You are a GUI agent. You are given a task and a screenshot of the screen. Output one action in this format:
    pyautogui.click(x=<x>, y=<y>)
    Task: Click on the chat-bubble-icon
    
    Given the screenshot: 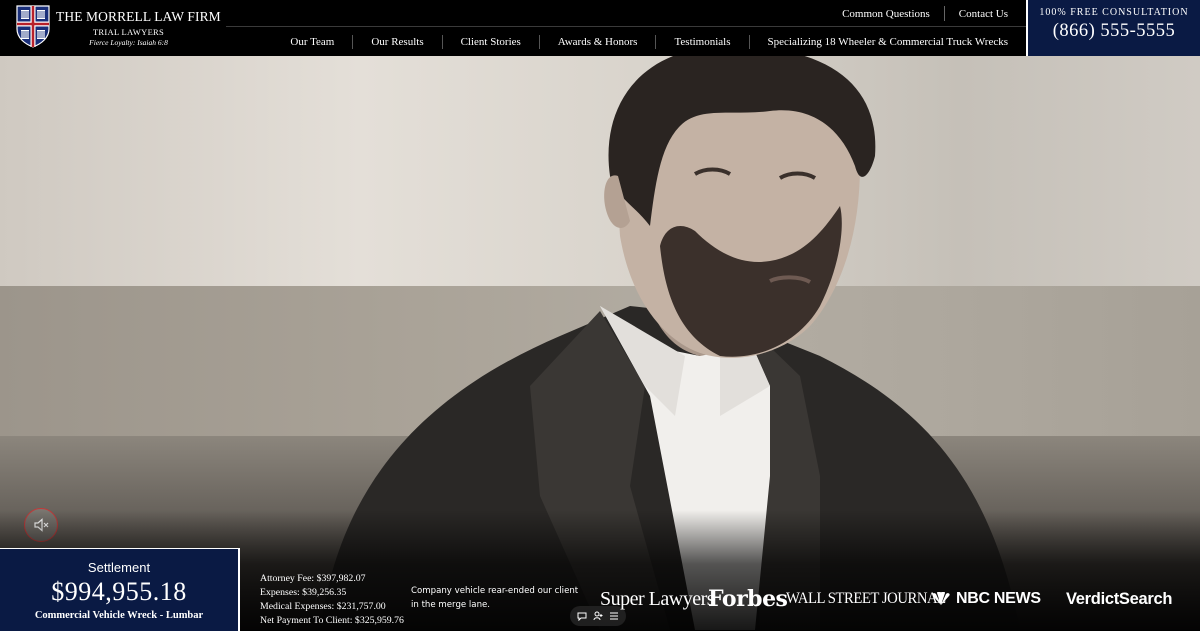 What is the action you would take?
    pyautogui.click(x=582, y=616)
    